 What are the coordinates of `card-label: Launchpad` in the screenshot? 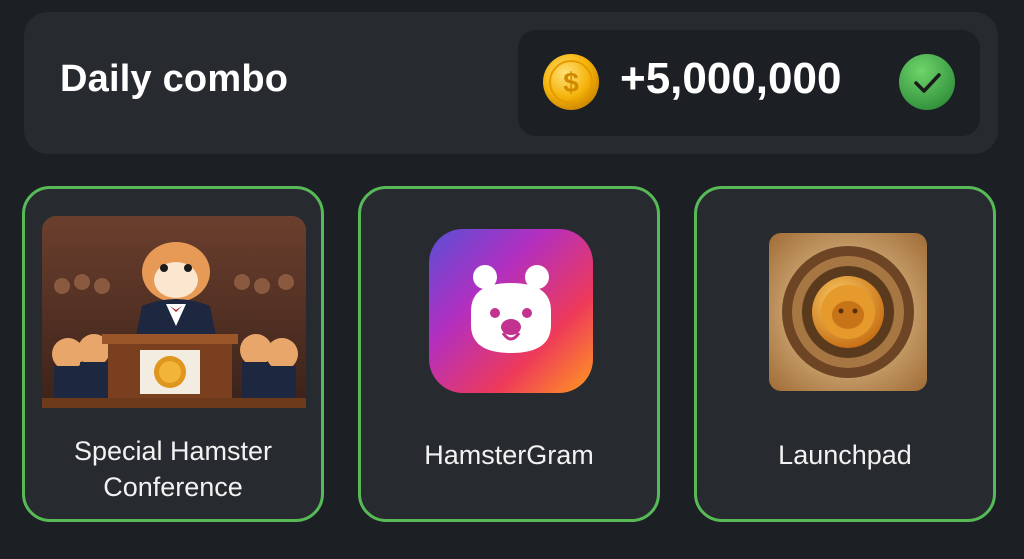 It's located at (845, 455).